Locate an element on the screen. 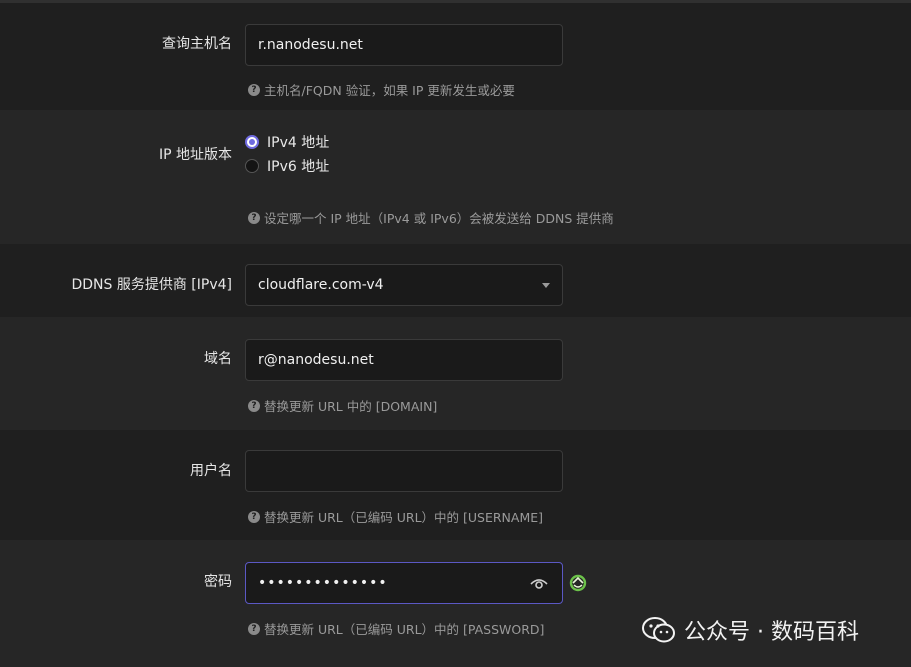 The width and height of the screenshot is (911, 667). domain-hint: ? 替换更新 URL 中的 [DOMAIN] is located at coordinates (342, 405).